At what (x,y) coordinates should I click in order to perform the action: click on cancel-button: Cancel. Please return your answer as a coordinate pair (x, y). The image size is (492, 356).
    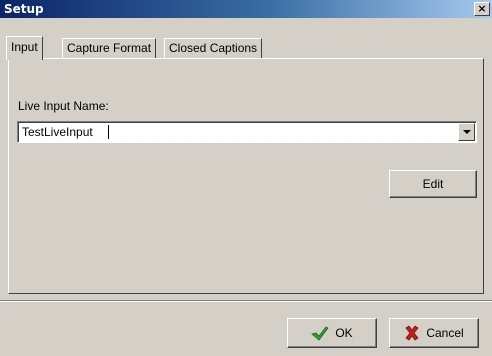
    Looking at the image, I should click on (434, 333).